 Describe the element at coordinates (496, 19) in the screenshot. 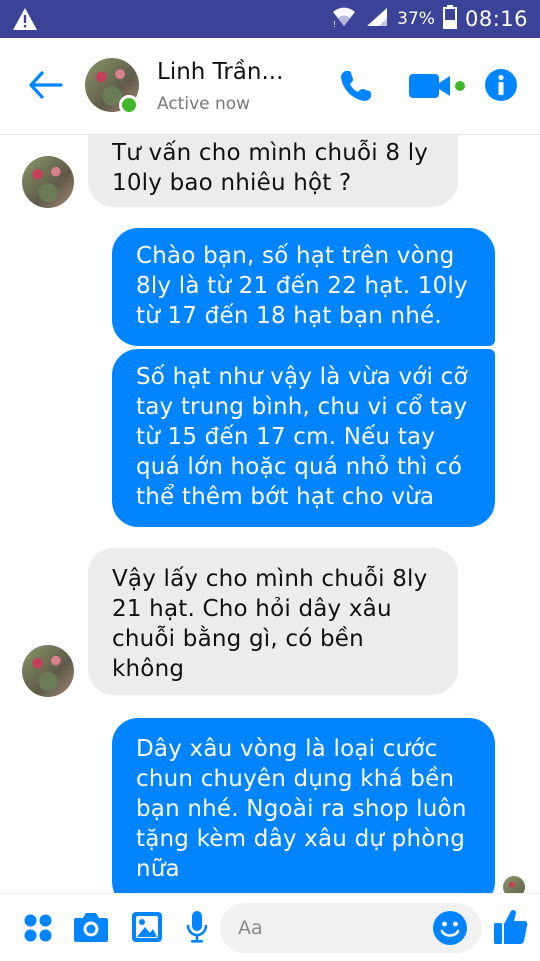

I see `clock: 08:16` at that location.